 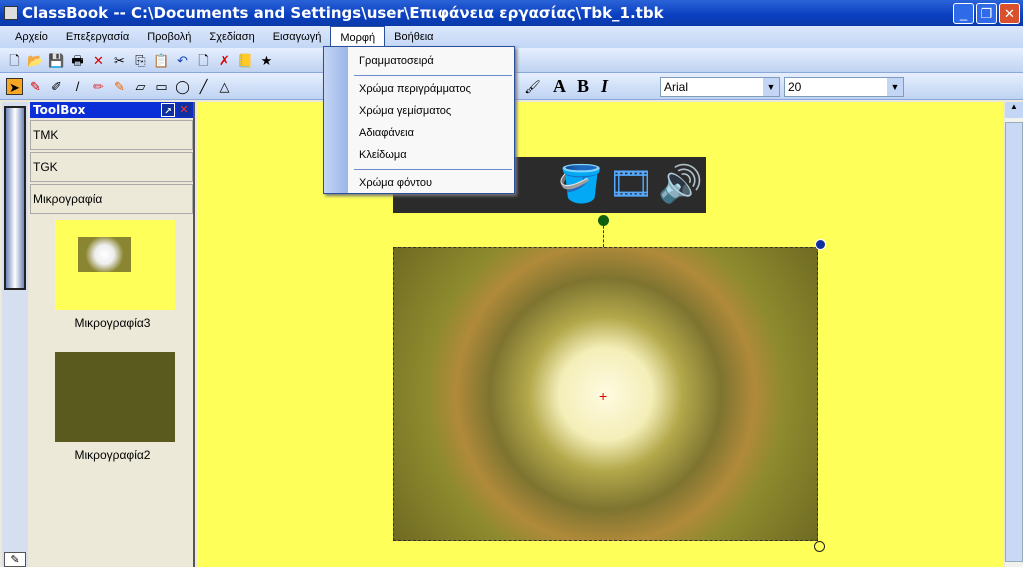 I want to click on close-button: ✕, so click(x=1009, y=13).